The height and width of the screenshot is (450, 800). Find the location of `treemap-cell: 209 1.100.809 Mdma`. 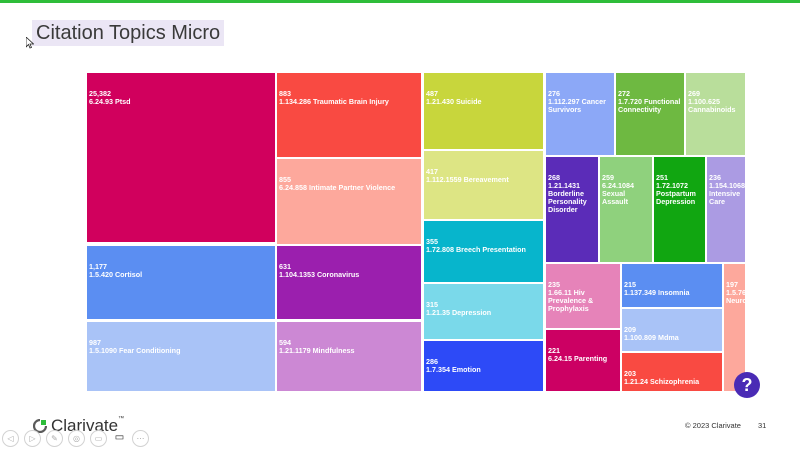

treemap-cell: 209 1.100.809 Mdma is located at coordinates (672, 330).